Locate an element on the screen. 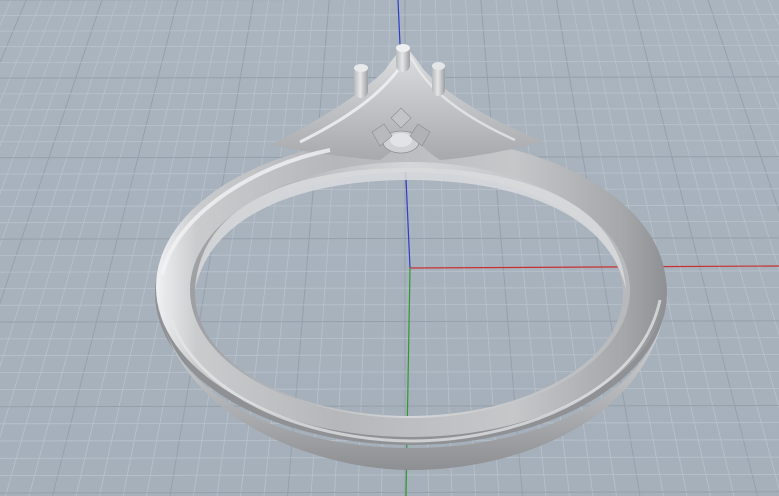  prong-left is located at coordinates (361, 81).